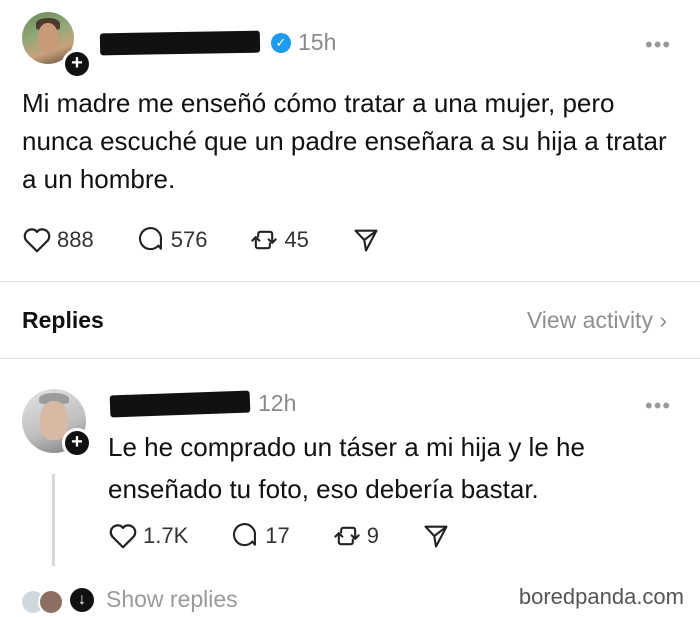  What do you see at coordinates (189, 239) in the screenshot?
I see `comment-count: 576` at bounding box center [189, 239].